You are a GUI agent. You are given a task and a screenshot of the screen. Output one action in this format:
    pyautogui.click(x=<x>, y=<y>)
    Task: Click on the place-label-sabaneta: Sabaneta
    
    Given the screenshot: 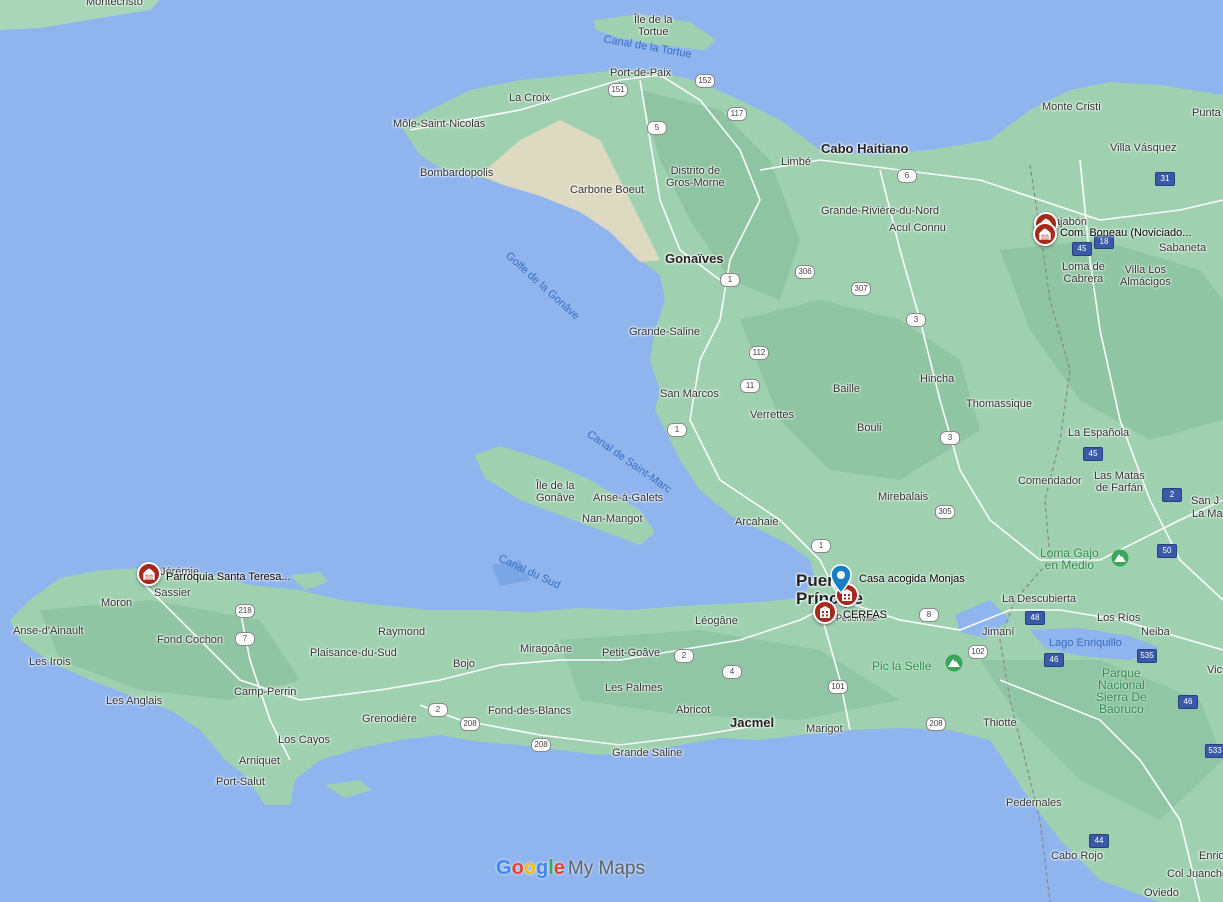 What is the action you would take?
    pyautogui.click(x=1183, y=248)
    